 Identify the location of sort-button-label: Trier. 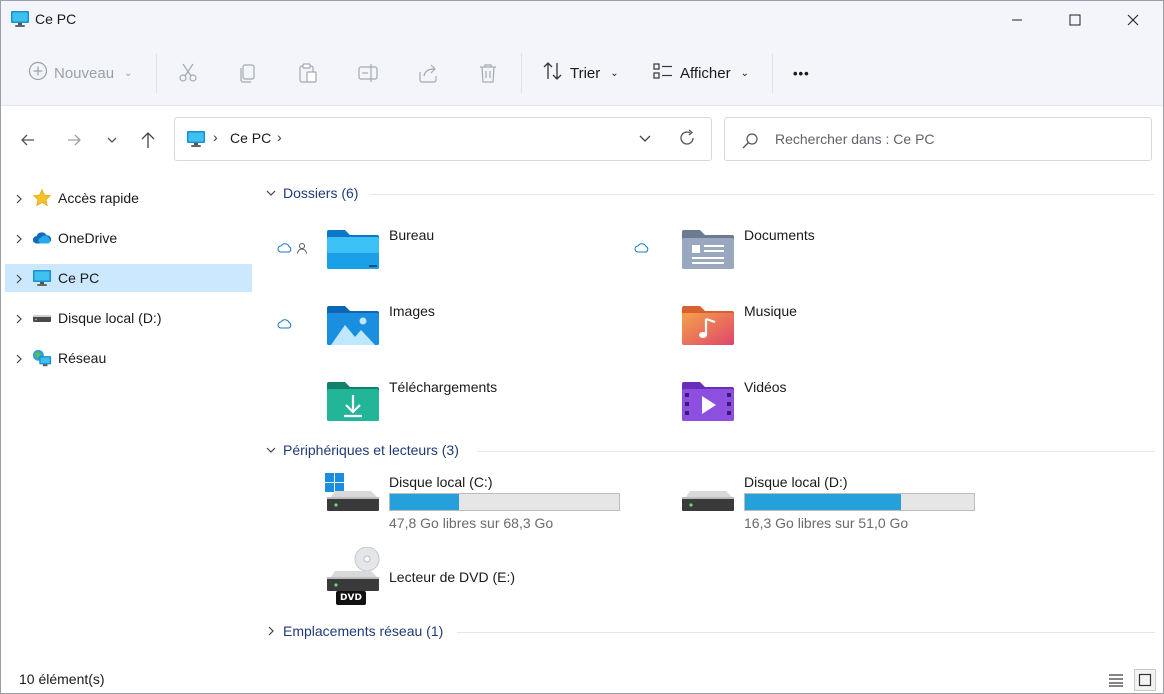
(585, 73).